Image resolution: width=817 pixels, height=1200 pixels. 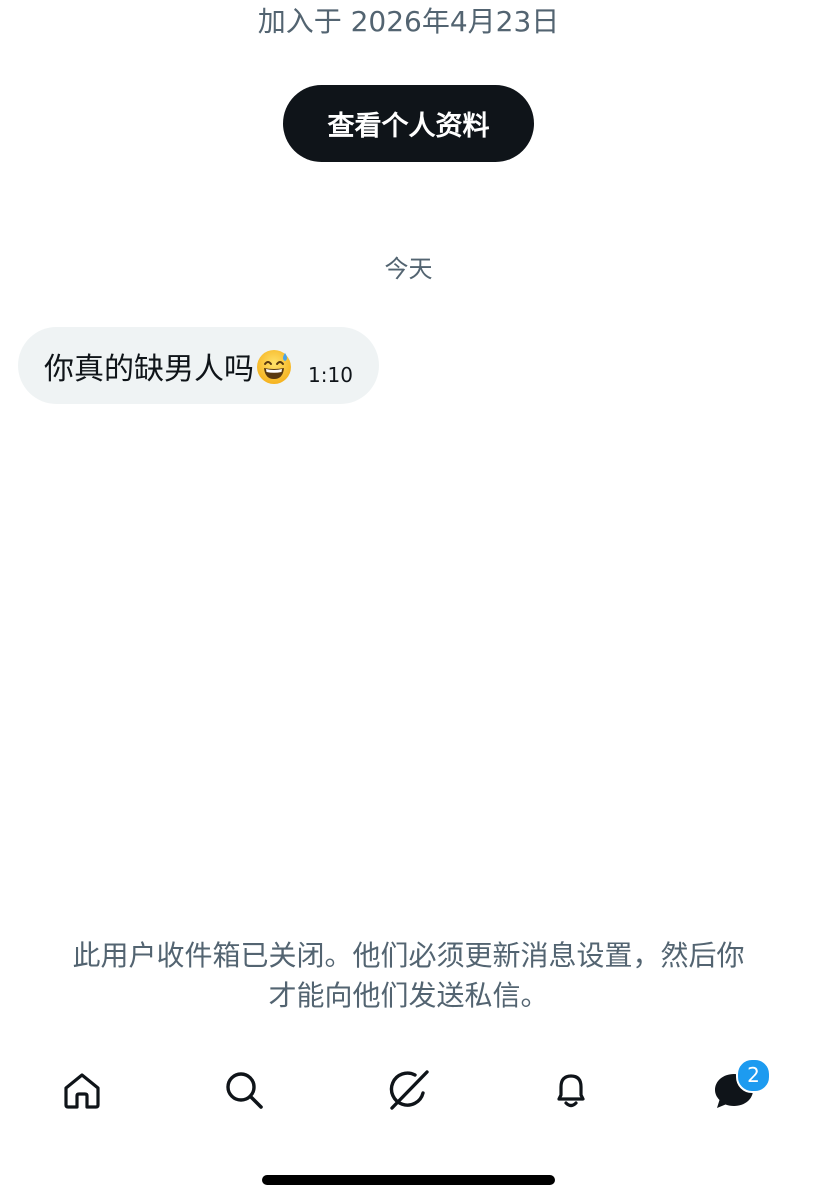 I want to click on bell-icon, so click(x=571, y=1091).